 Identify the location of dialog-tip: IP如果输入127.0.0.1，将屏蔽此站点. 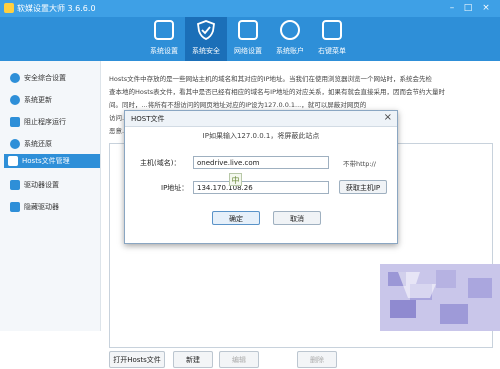
(261, 136).